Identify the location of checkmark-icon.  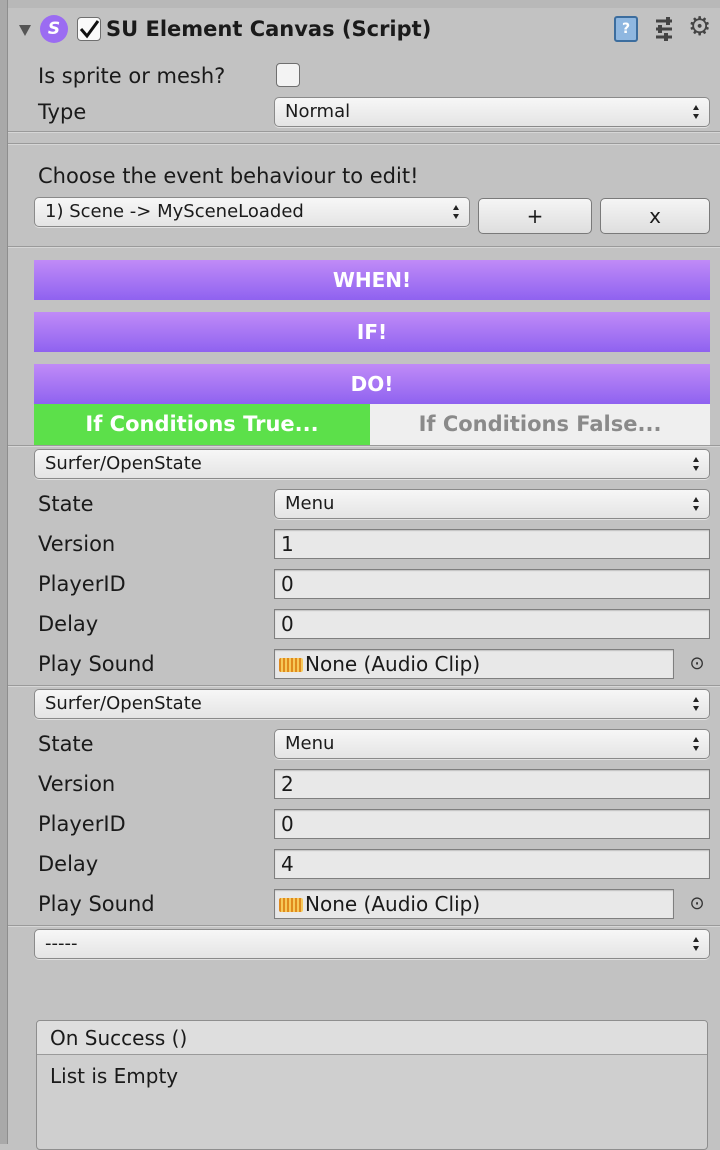
(89, 29).